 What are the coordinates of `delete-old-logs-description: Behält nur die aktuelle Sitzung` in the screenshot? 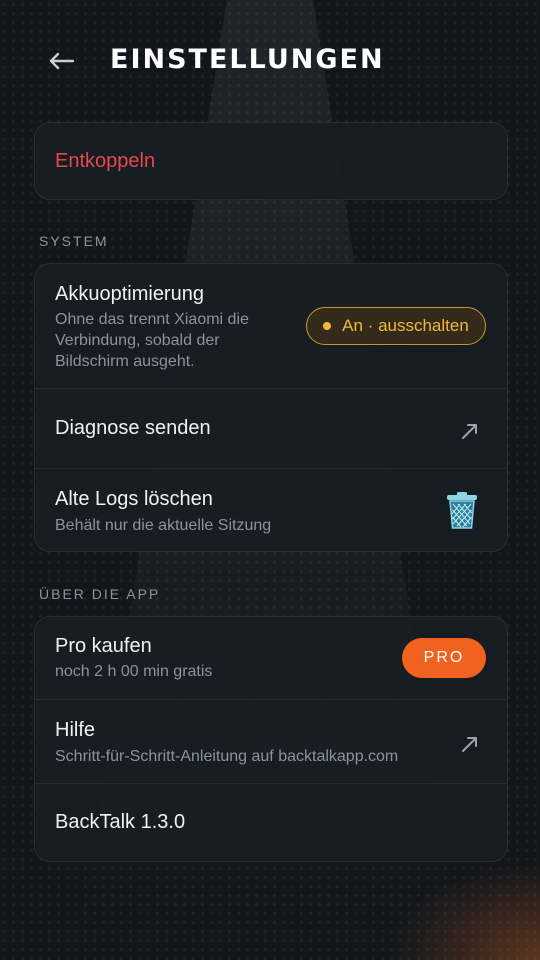 It's located at (163, 525).